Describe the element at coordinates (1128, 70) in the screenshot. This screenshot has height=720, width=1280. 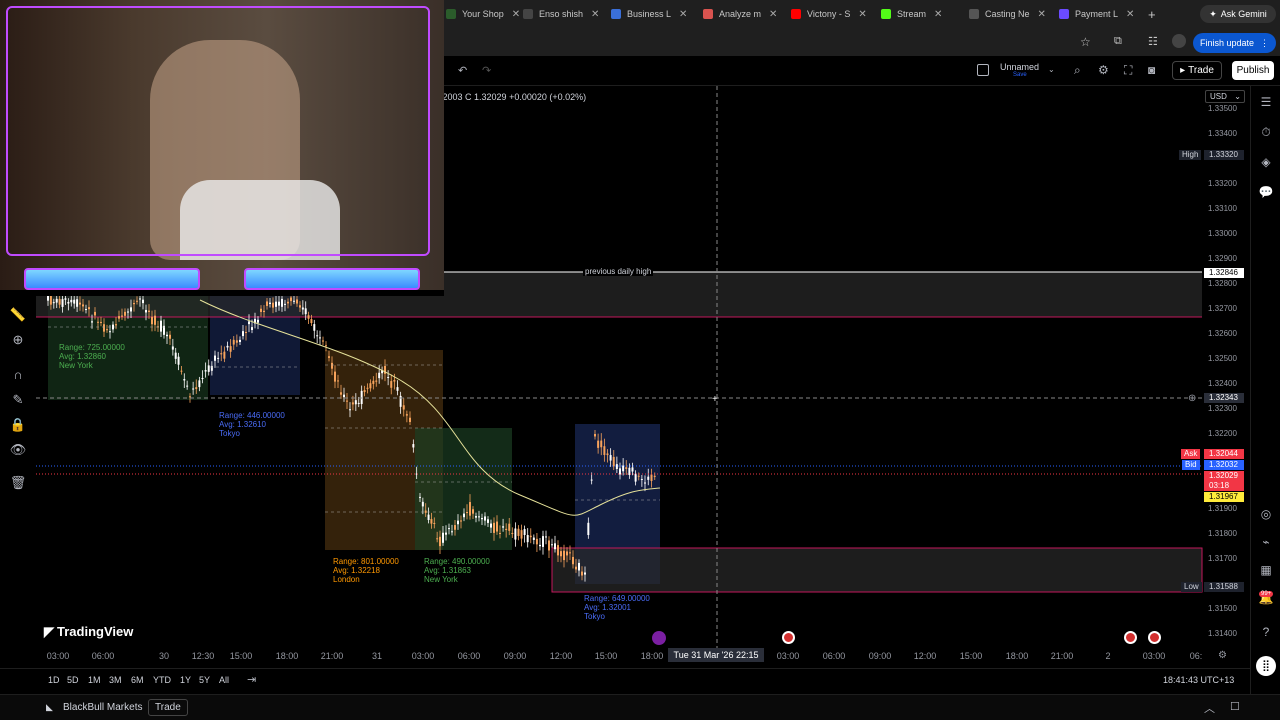
I see `fullscreen-icon: ⛶` at that location.